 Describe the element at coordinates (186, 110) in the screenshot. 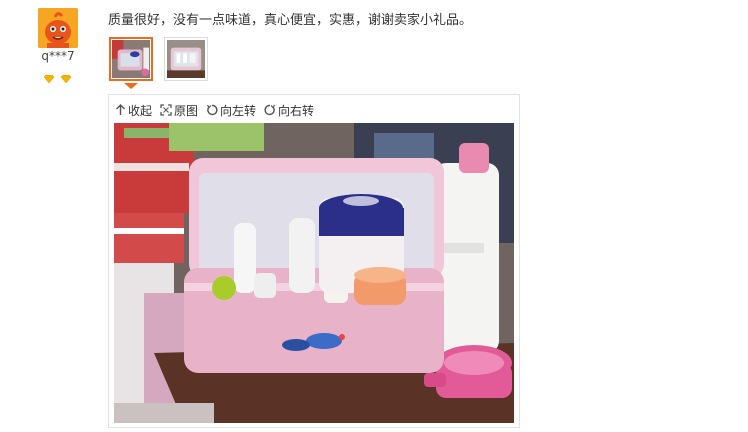

I see `view-original-label: 原图` at that location.